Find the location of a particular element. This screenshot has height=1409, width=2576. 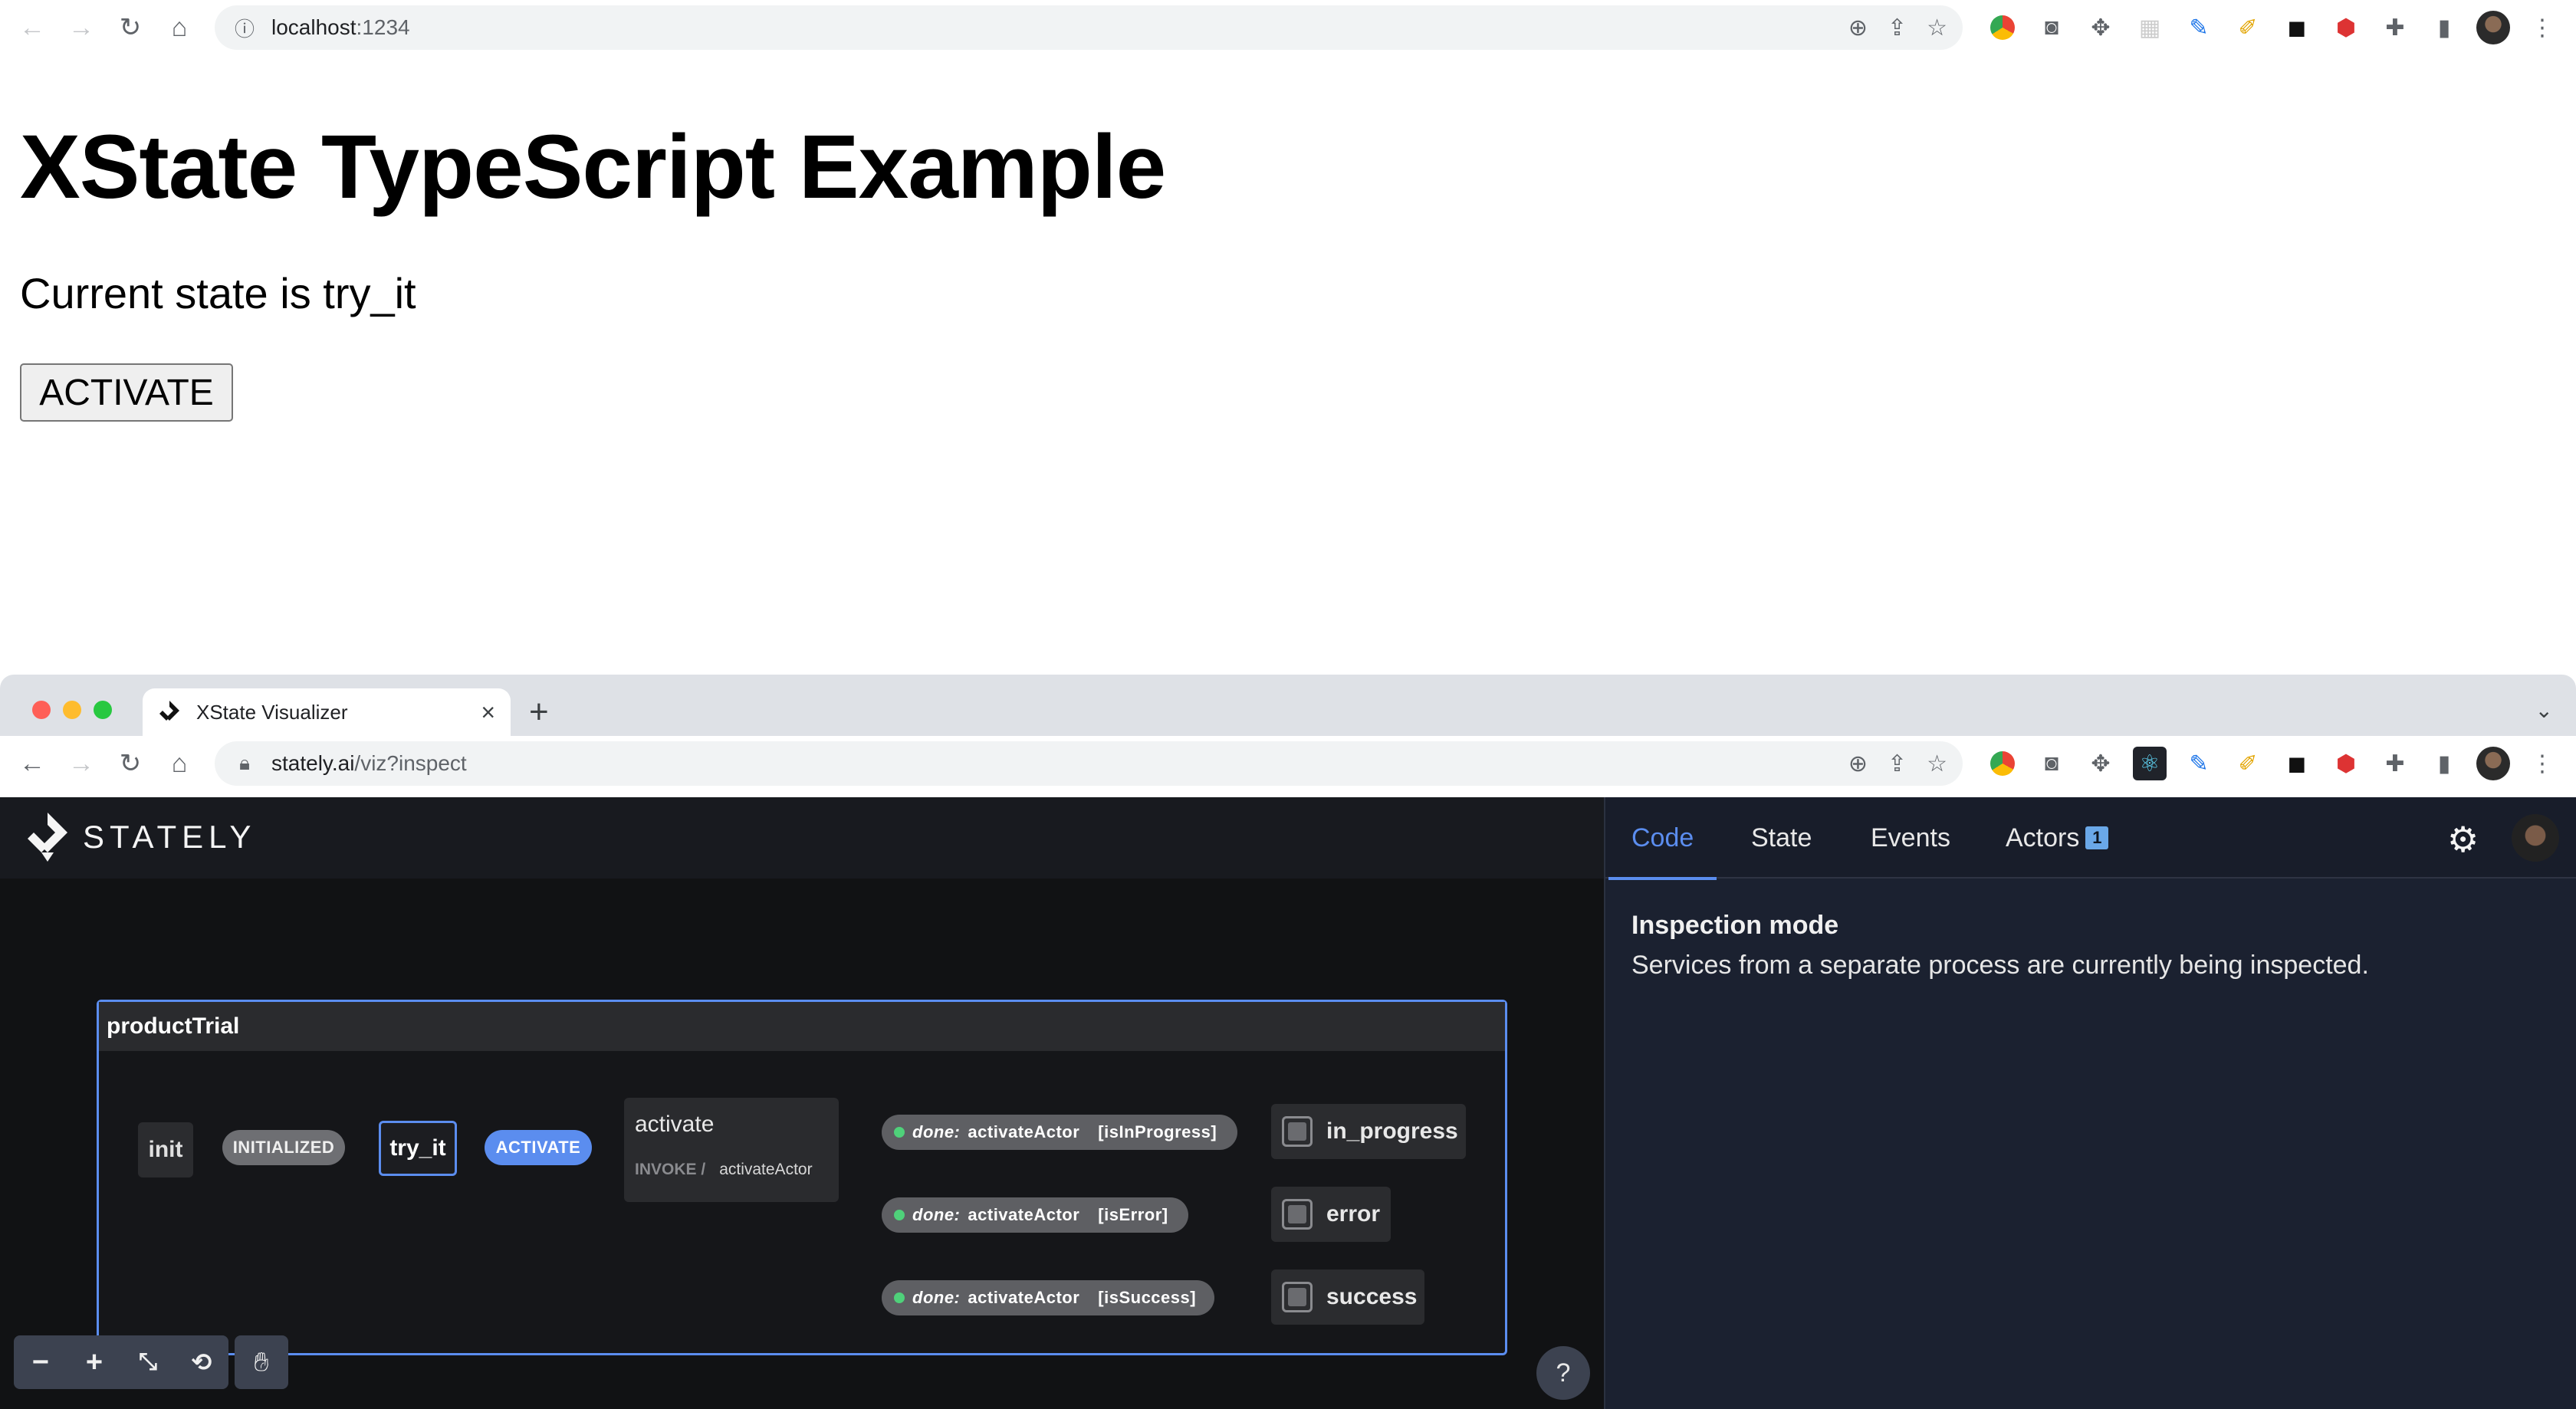

tab-title: XState Visualizer is located at coordinates (272, 712).